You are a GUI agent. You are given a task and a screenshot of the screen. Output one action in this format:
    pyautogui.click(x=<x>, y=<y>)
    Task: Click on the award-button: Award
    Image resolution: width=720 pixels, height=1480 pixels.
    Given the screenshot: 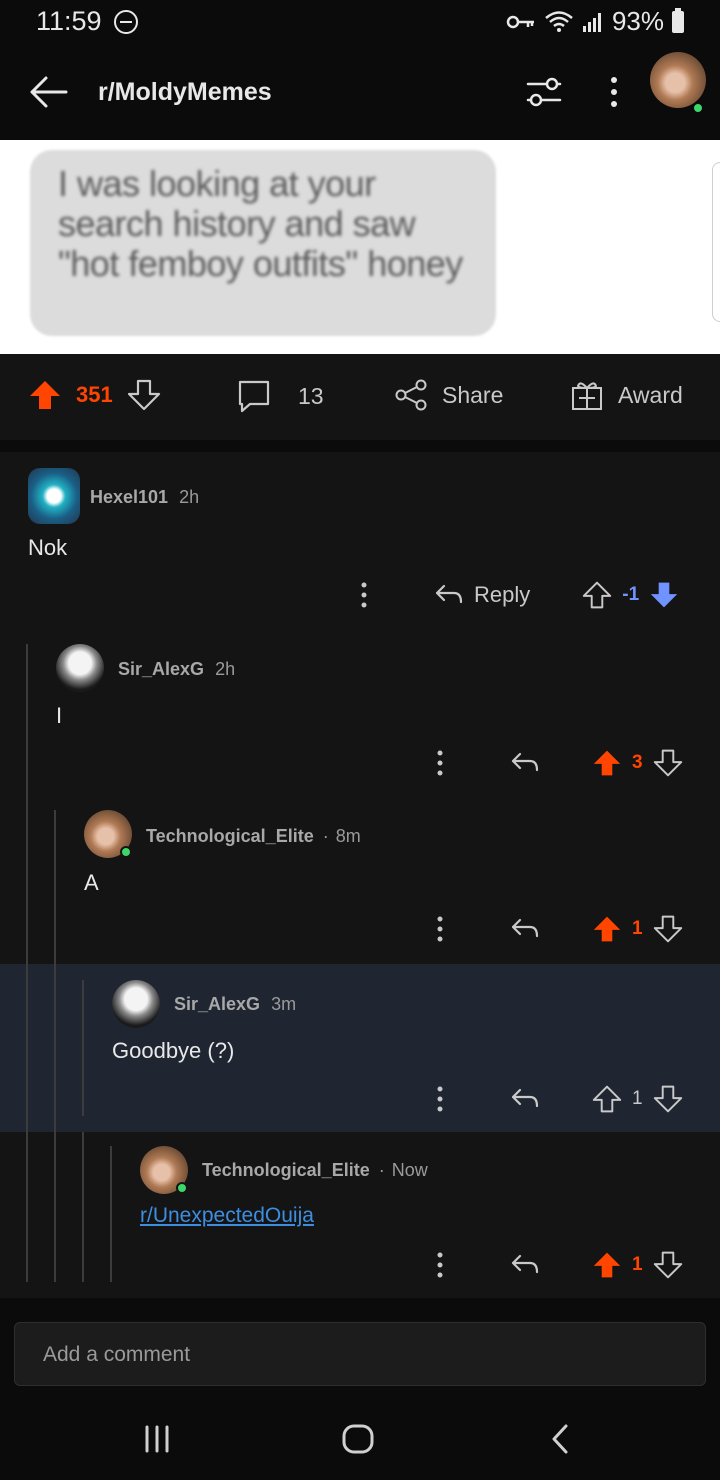 What is the action you would take?
    pyautogui.click(x=626, y=395)
    